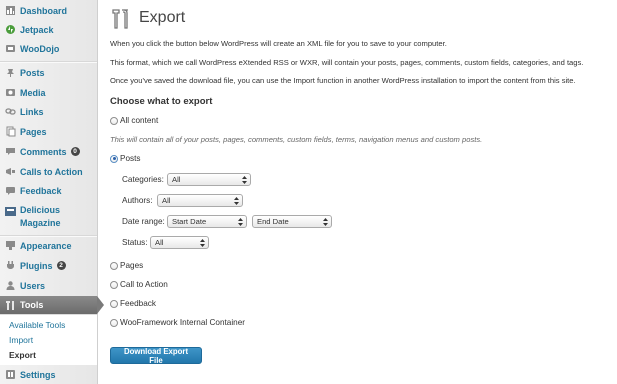  I want to click on radio-label: Call to Action, so click(144, 284).